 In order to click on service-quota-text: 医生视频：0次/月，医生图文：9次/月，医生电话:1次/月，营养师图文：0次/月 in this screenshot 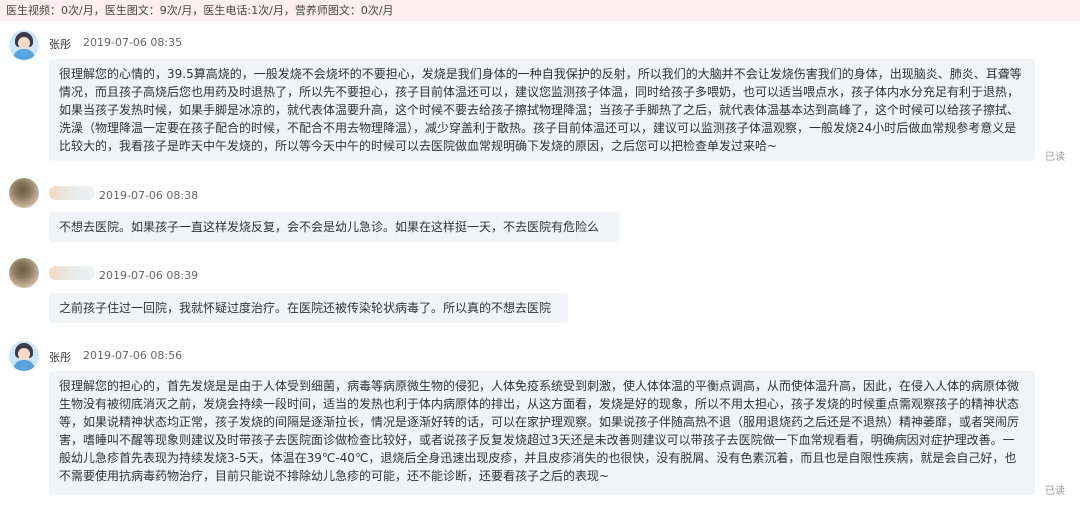, I will do `click(200, 10)`.